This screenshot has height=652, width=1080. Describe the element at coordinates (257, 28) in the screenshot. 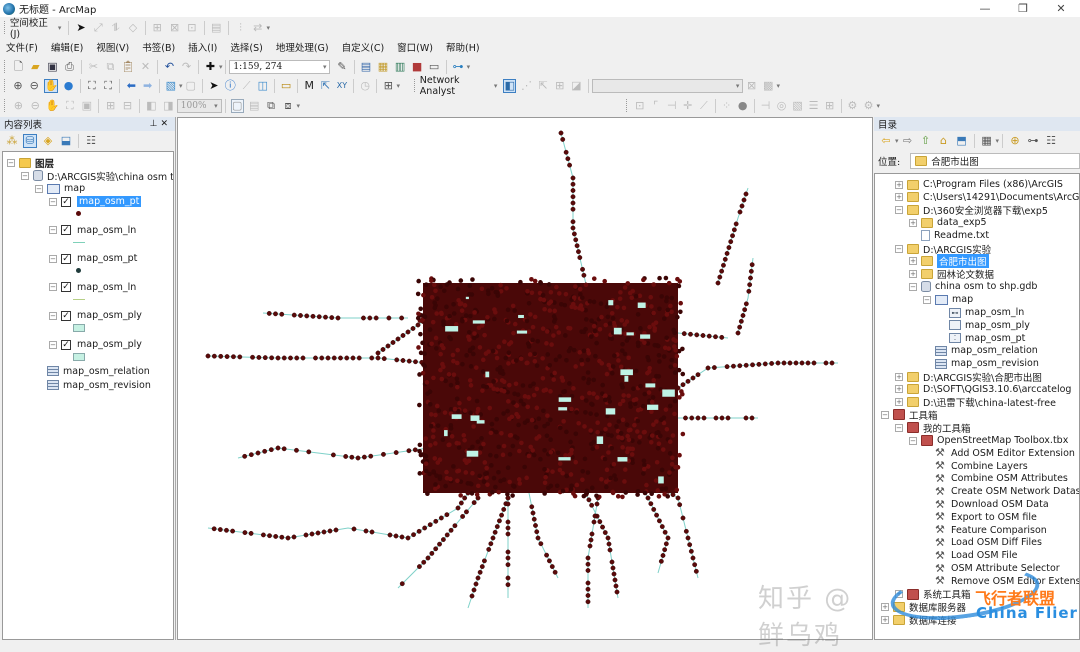

I see `flip-icon: ⇄` at that location.